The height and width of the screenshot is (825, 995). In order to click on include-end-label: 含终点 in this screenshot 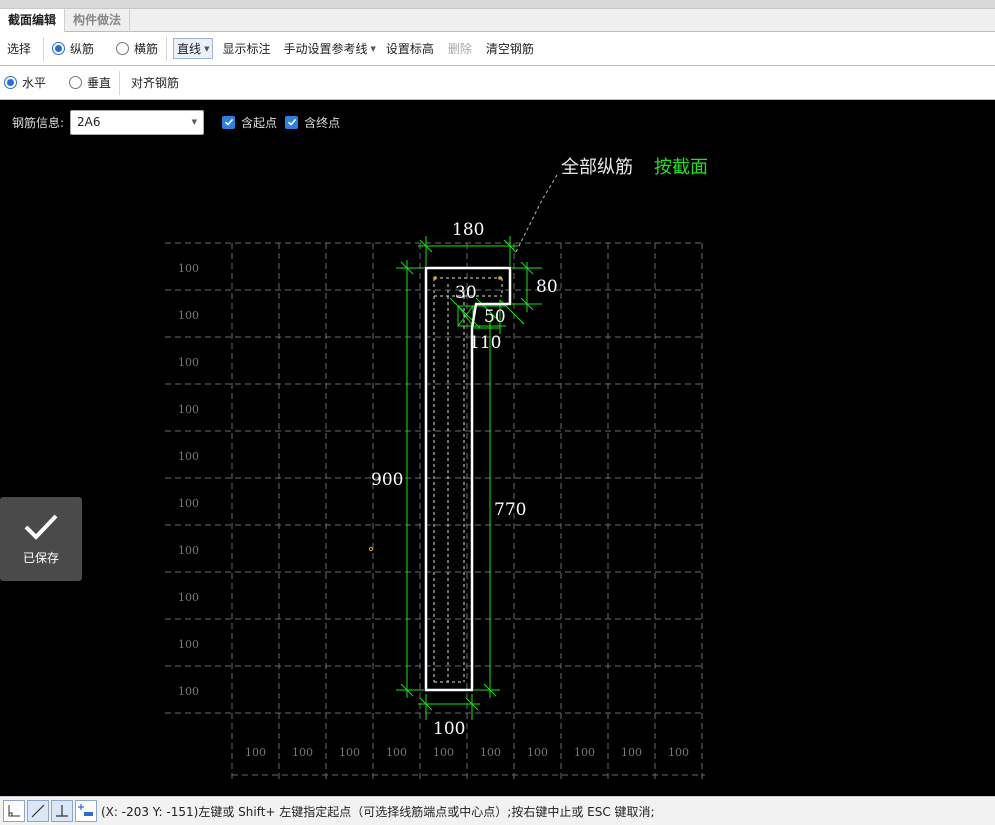, I will do `click(322, 122)`.